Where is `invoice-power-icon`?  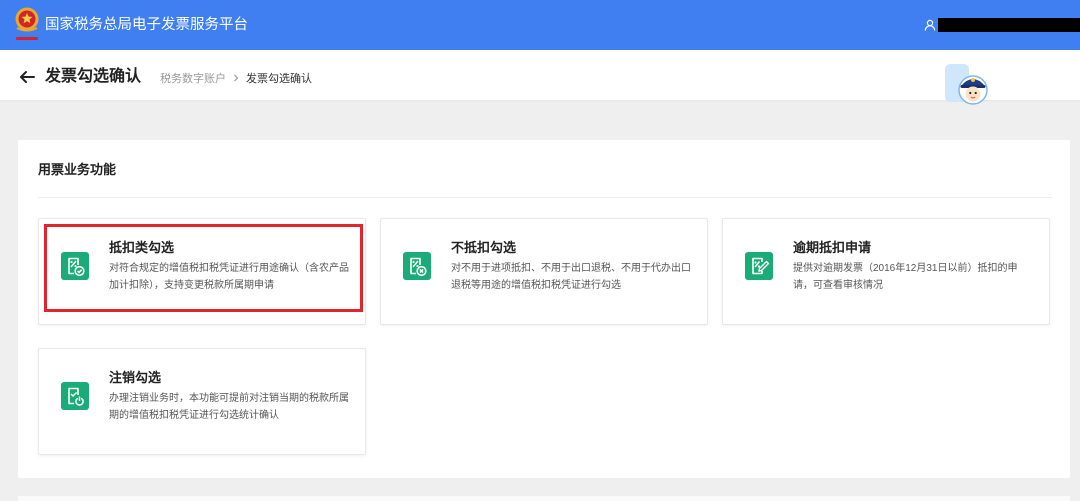 invoice-power-icon is located at coordinates (75, 396).